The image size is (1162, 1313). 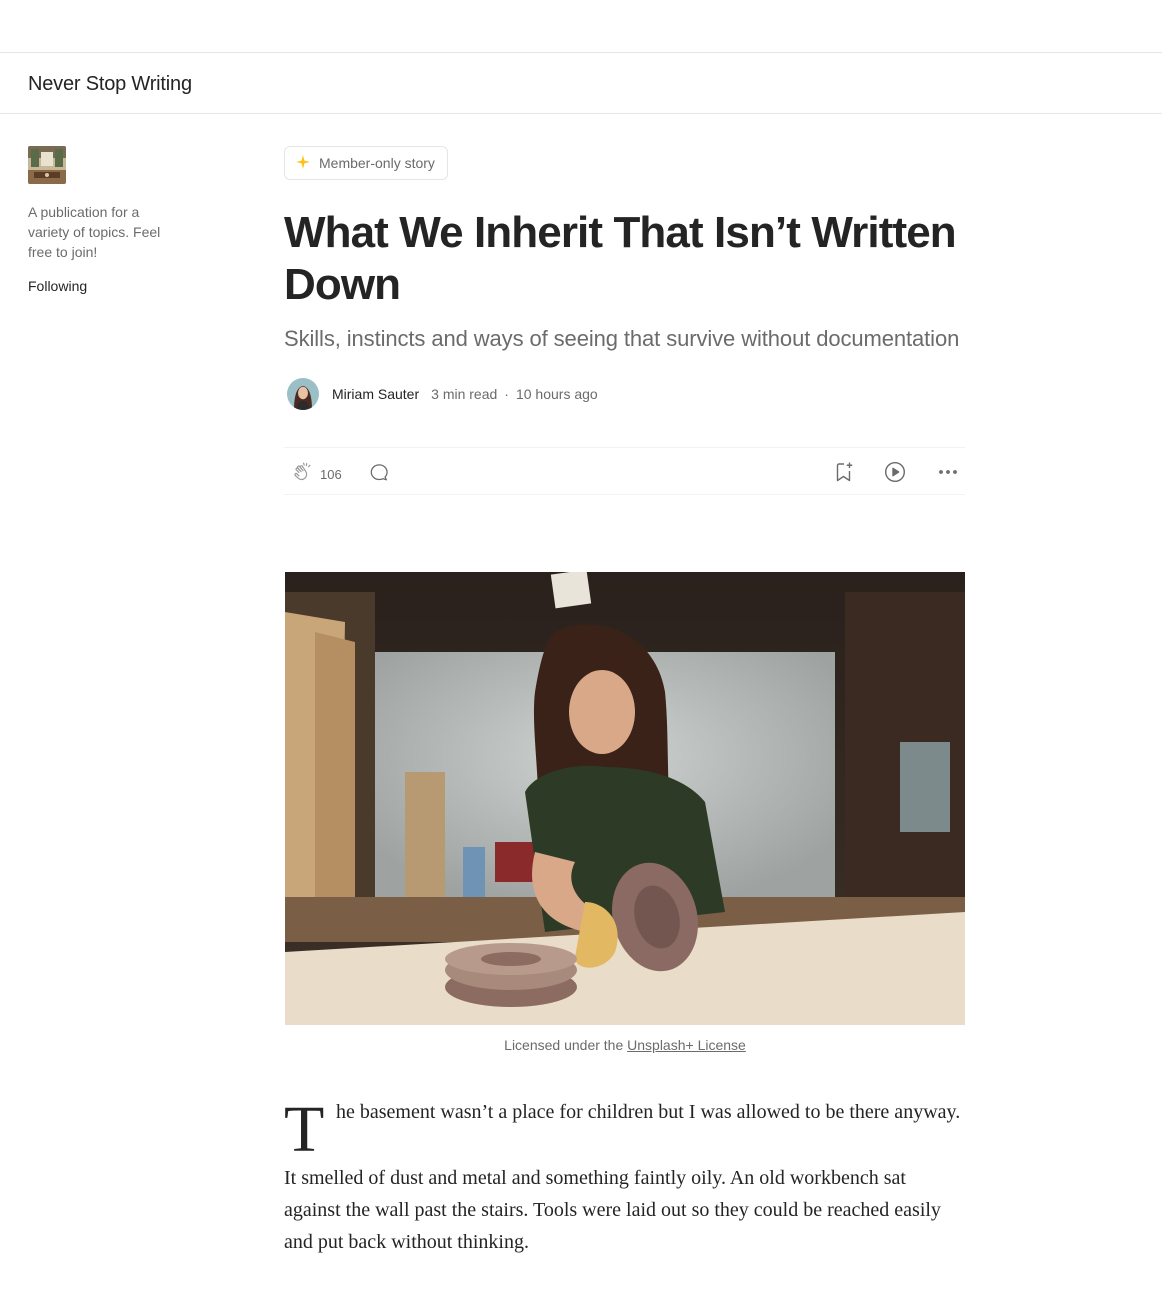 What do you see at coordinates (556, 394) in the screenshot?
I see `published-time: 10 hours ago` at bounding box center [556, 394].